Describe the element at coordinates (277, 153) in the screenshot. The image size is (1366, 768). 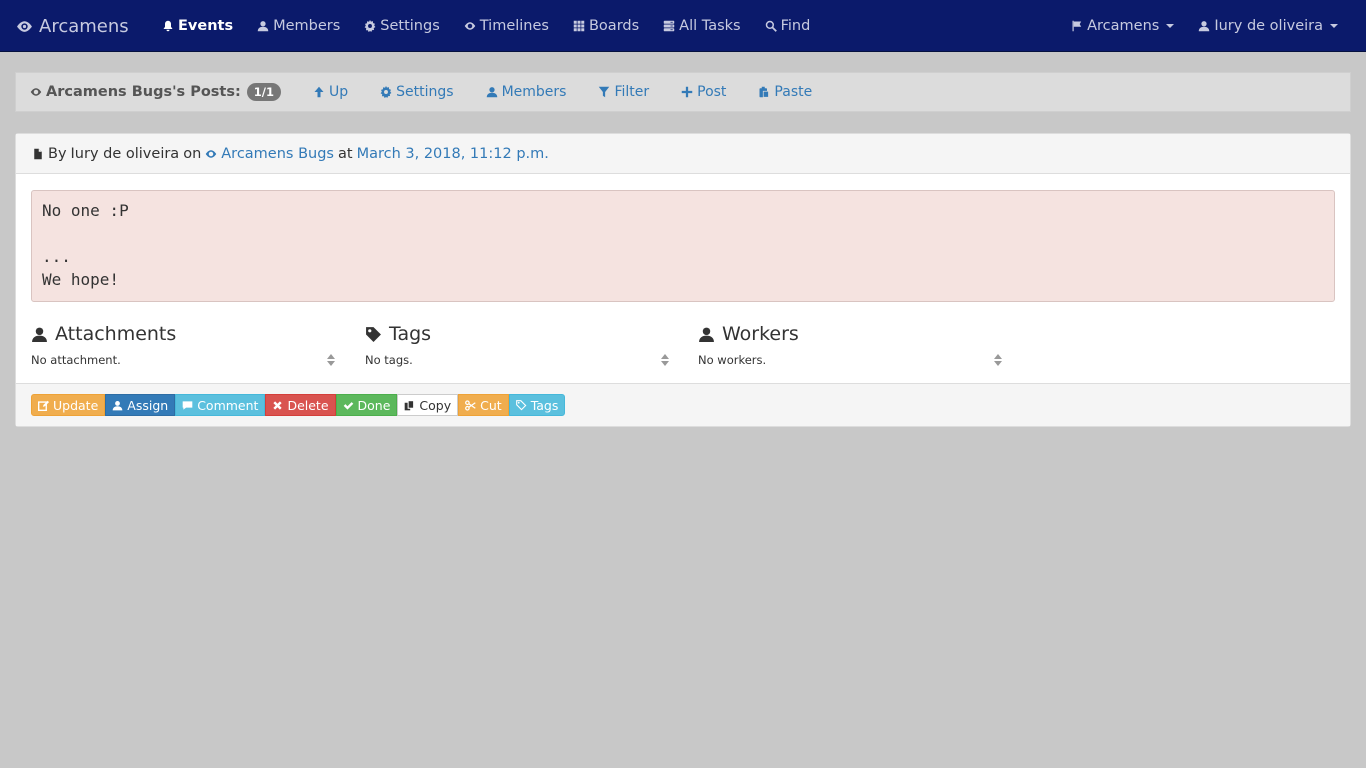
I see `post-timeline-label: Arcamens Bugs` at that location.